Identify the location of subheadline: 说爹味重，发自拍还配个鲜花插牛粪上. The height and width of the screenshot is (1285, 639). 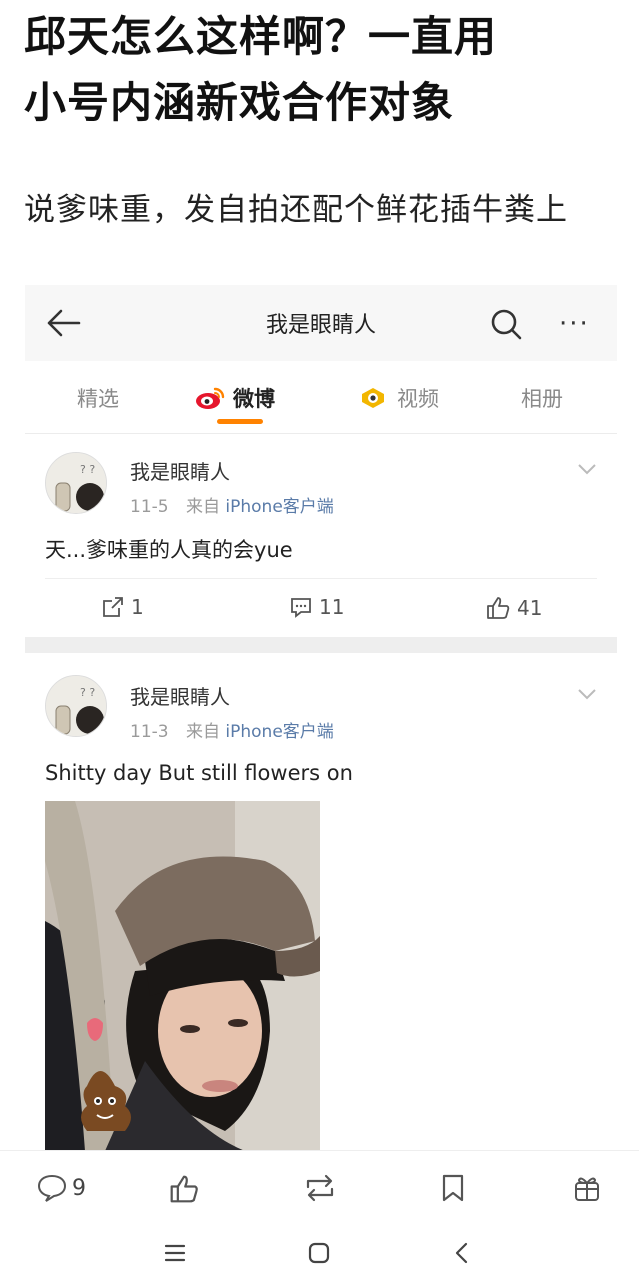
(296, 210).